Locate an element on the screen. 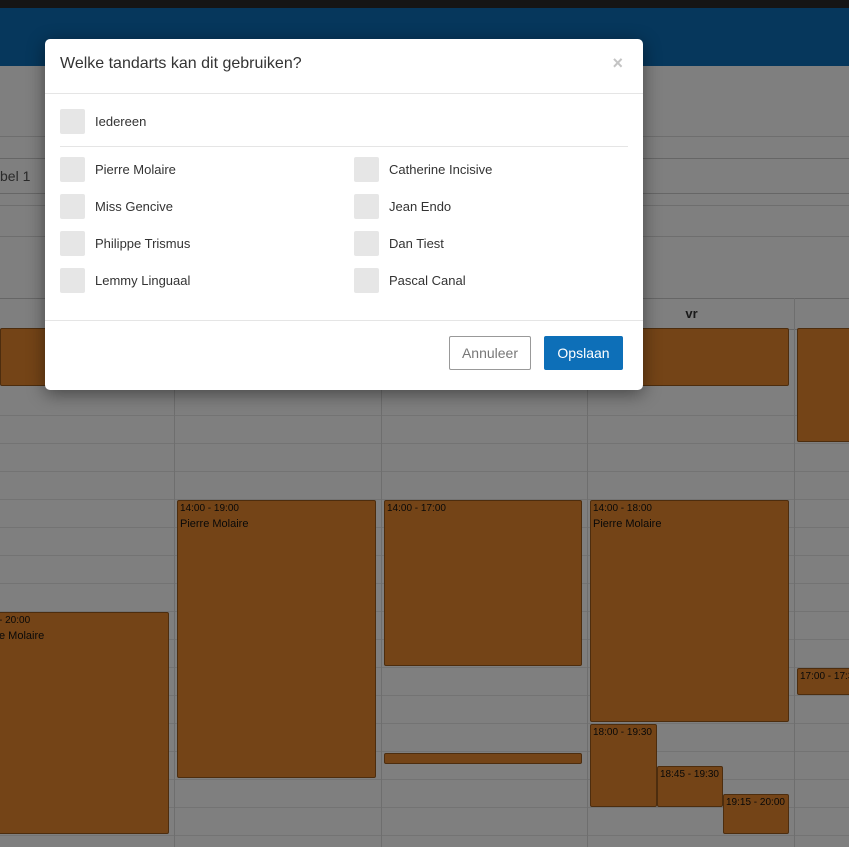 Image resolution: width=849 pixels, height=847 pixels. checkbox-label: Jean Endo is located at coordinates (420, 206).